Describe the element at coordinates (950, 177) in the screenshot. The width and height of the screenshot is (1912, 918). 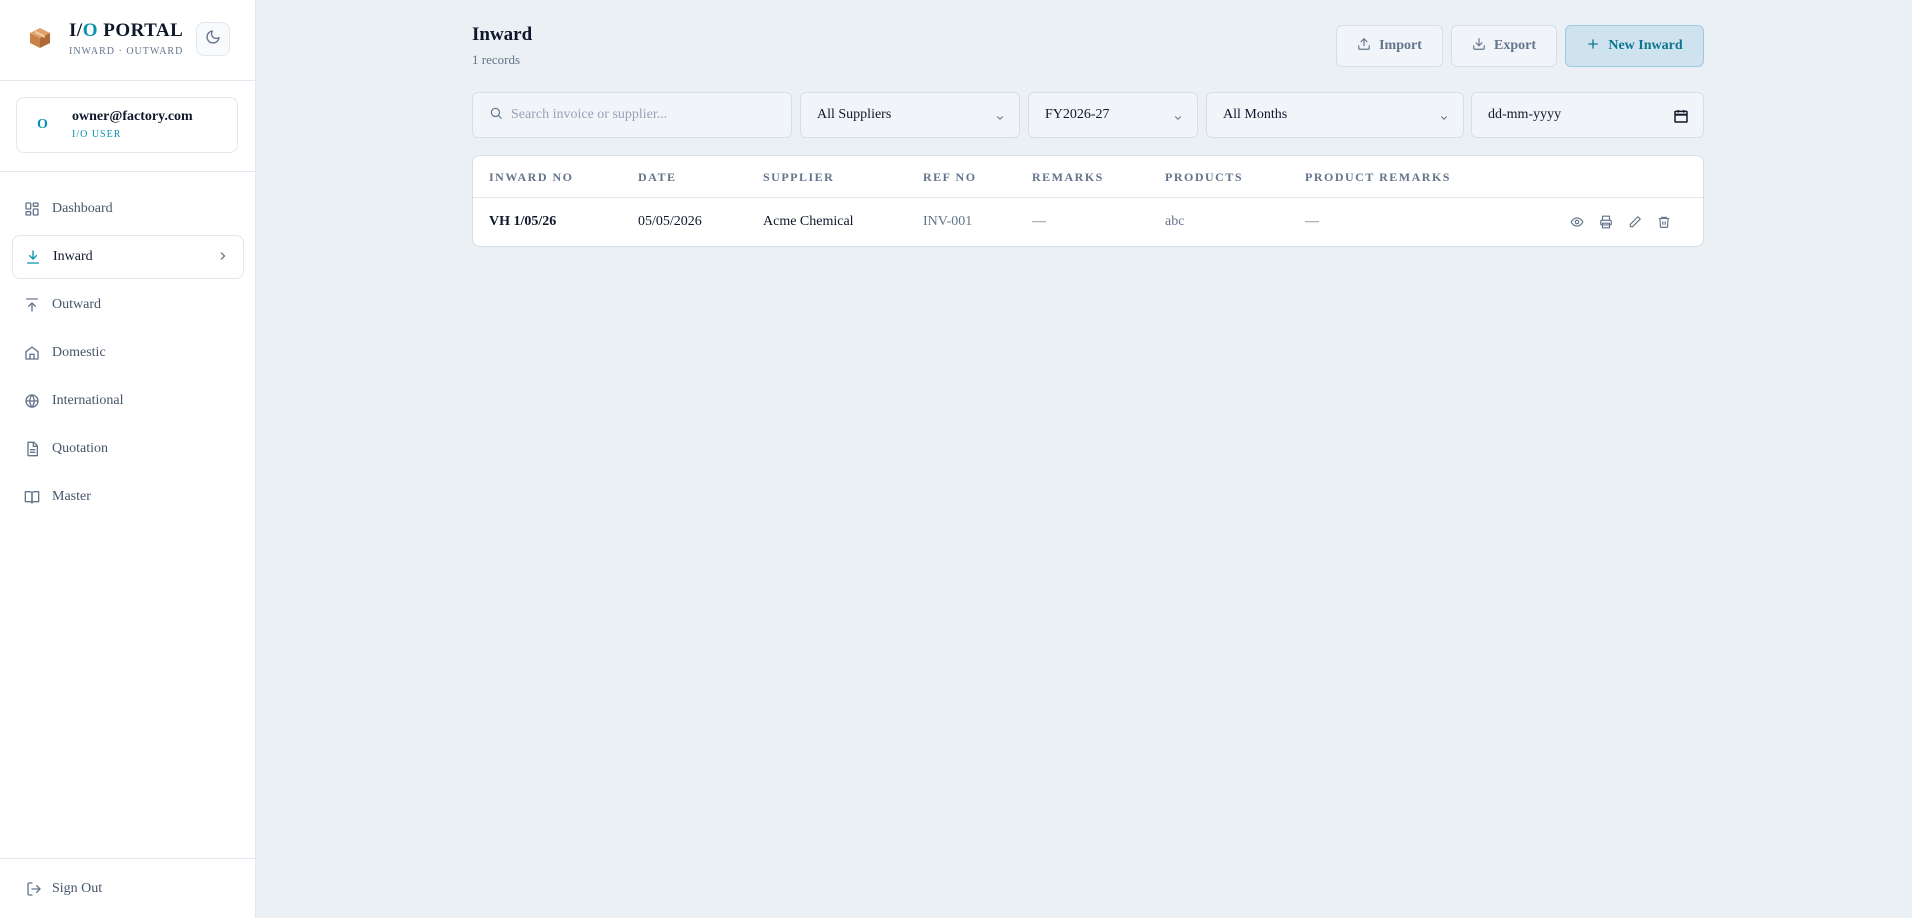
I see `column-header: REF NO` at that location.